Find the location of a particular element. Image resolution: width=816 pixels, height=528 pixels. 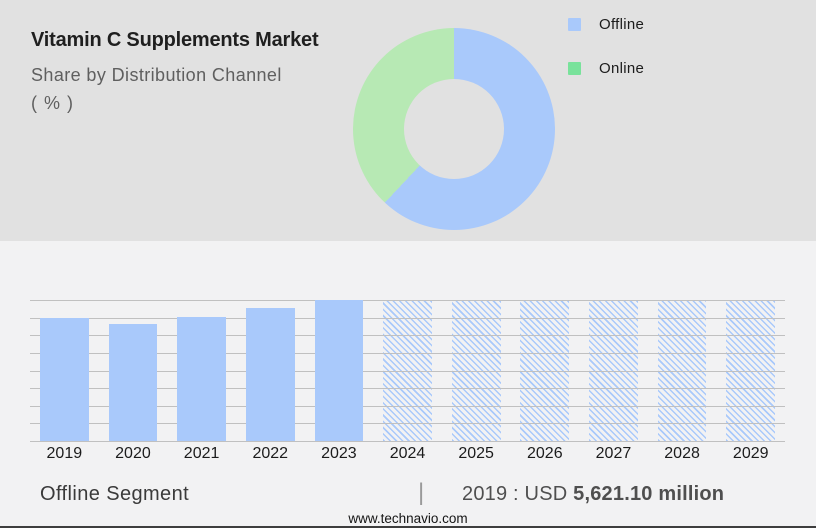

bar-2023 is located at coordinates (339, 370).